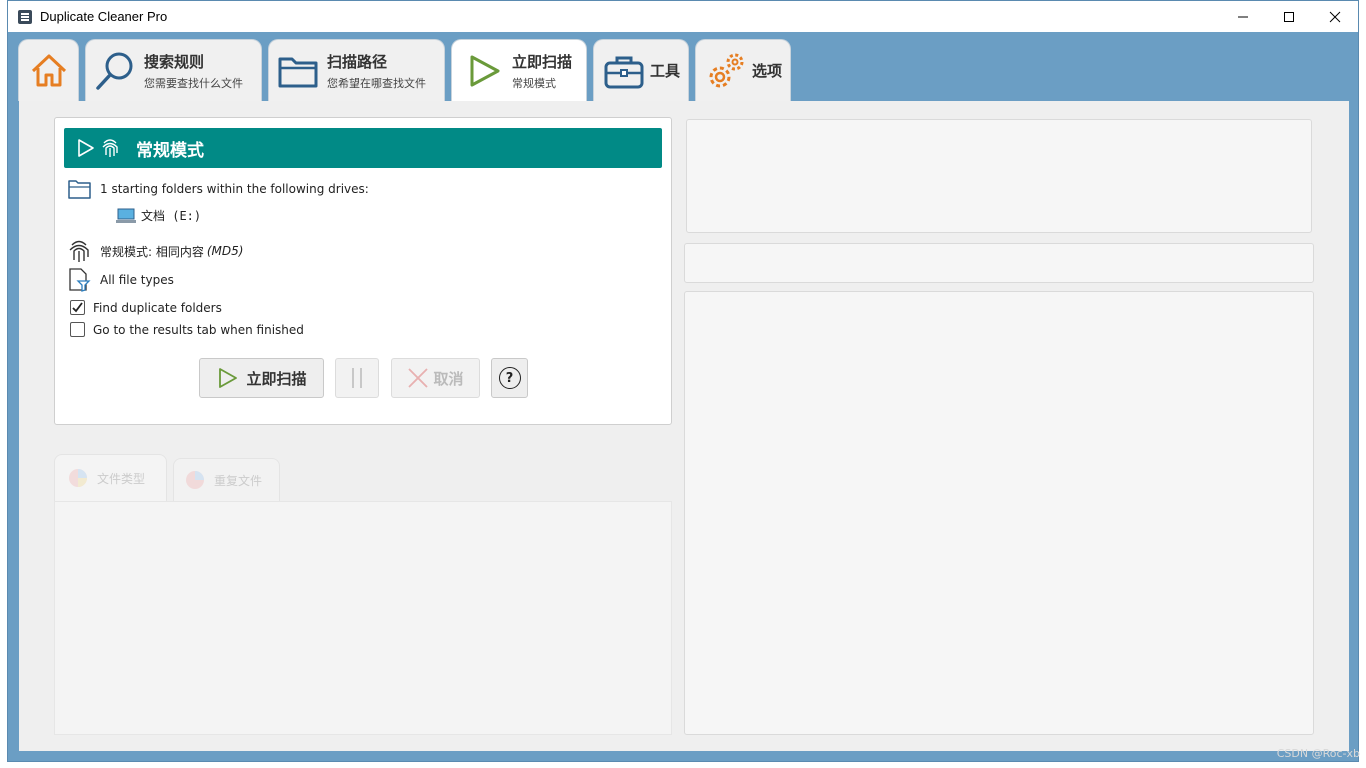  What do you see at coordinates (77, 329) in the screenshot?
I see `goto-results-checkbox` at bounding box center [77, 329].